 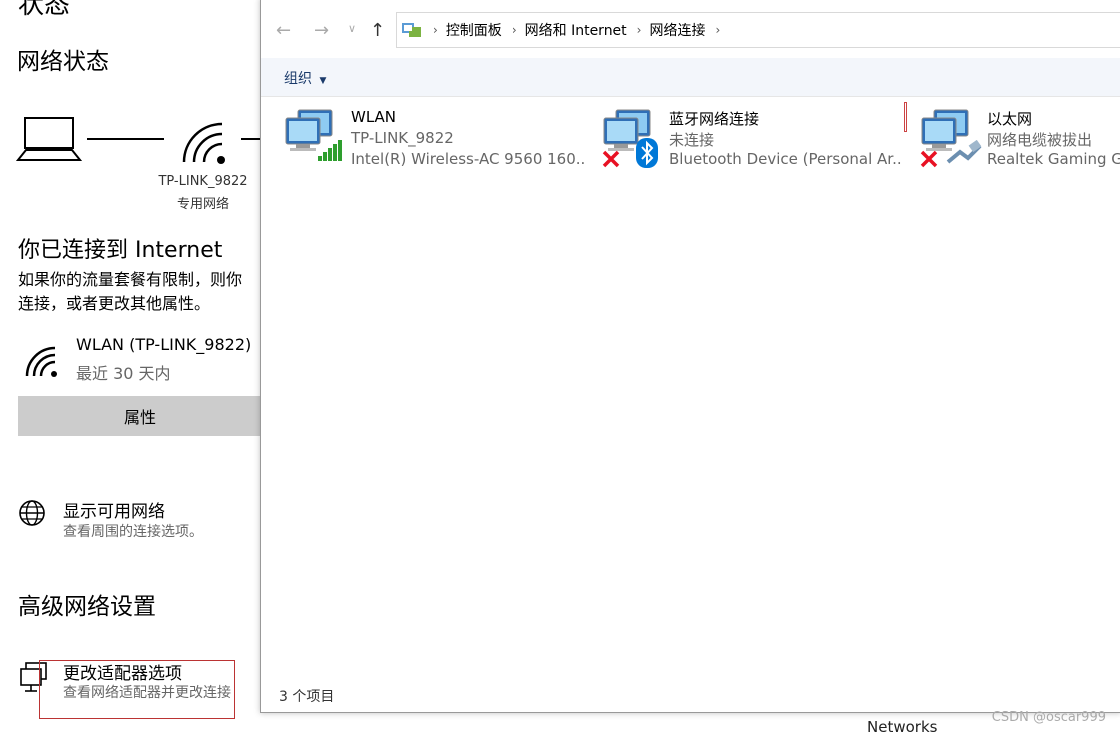 What do you see at coordinates (137, 689) in the screenshot?
I see `highlight-box` at bounding box center [137, 689].